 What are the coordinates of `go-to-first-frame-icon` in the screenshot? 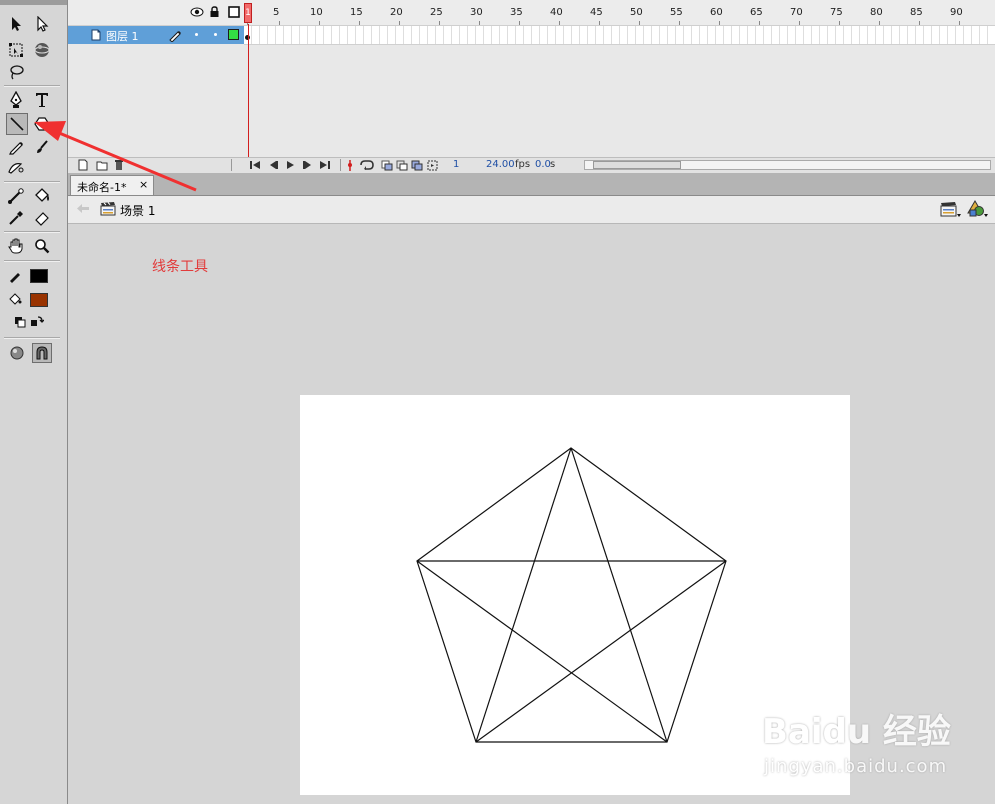 It's located at (255, 166).